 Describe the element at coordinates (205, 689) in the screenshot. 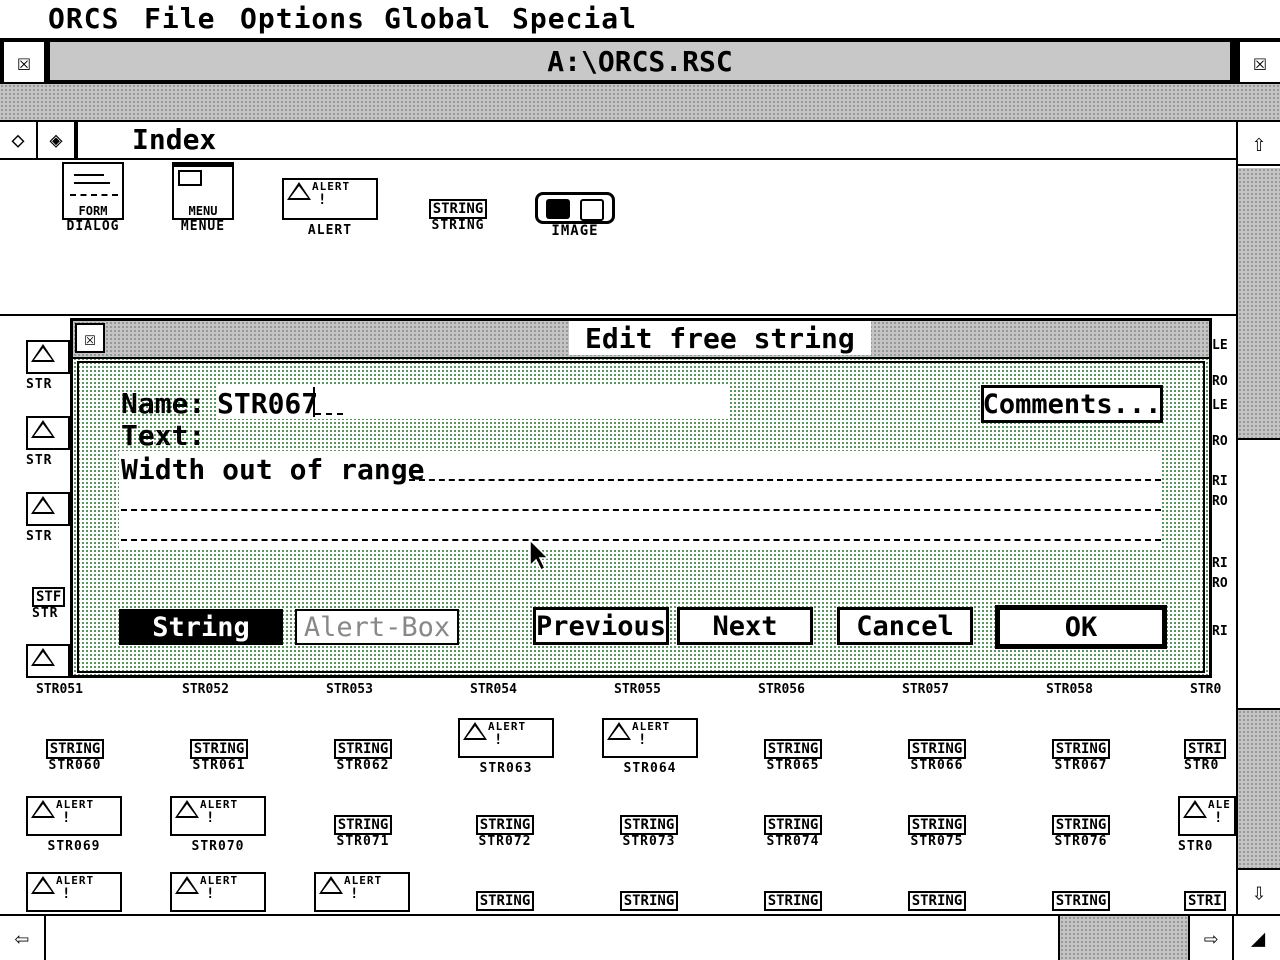

I see `object-label: STR052` at that location.